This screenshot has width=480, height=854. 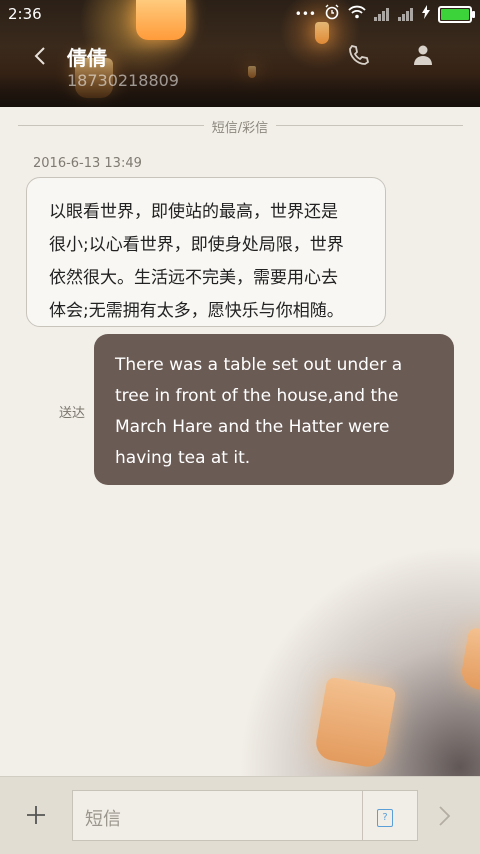 I want to click on message-line: 依然很大。生活远不完美，需要用心去, so click(x=193, y=278).